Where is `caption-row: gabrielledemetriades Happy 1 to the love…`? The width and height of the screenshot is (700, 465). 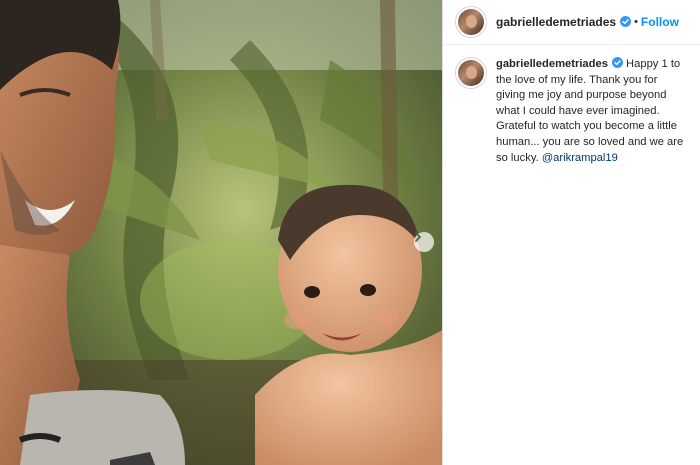 caption-row: gabrielledemetriades Happy 1 to the love… is located at coordinates (571, 105).